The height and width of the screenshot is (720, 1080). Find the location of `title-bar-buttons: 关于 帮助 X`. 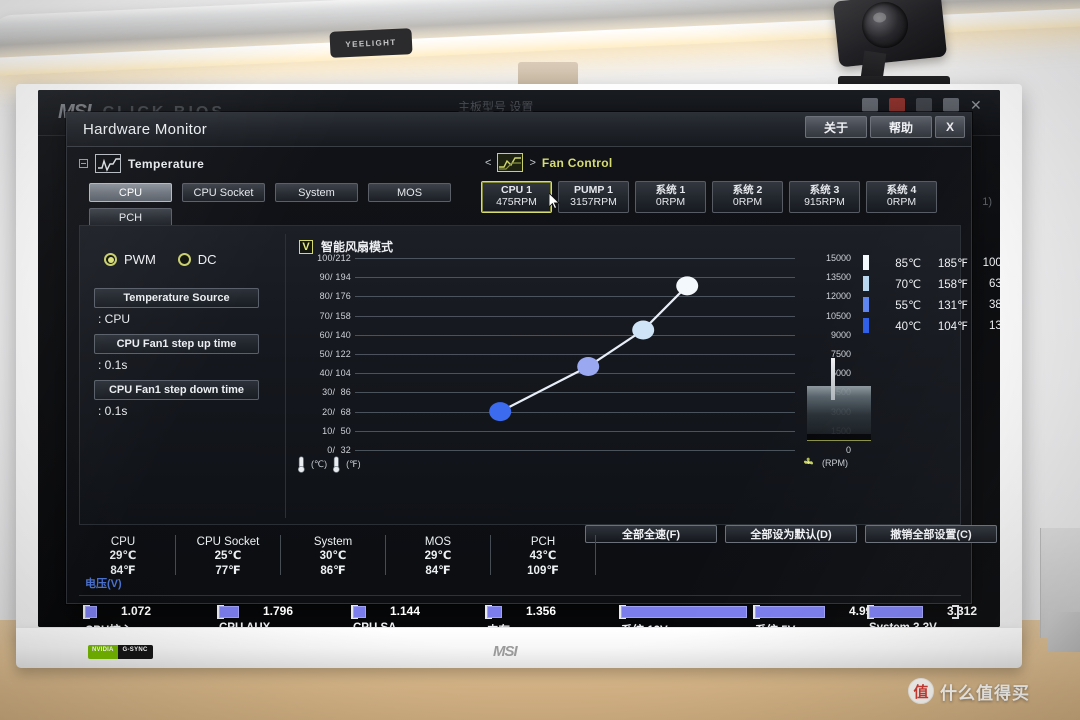

title-bar-buttons: 关于 帮助 X is located at coordinates (884, 127).